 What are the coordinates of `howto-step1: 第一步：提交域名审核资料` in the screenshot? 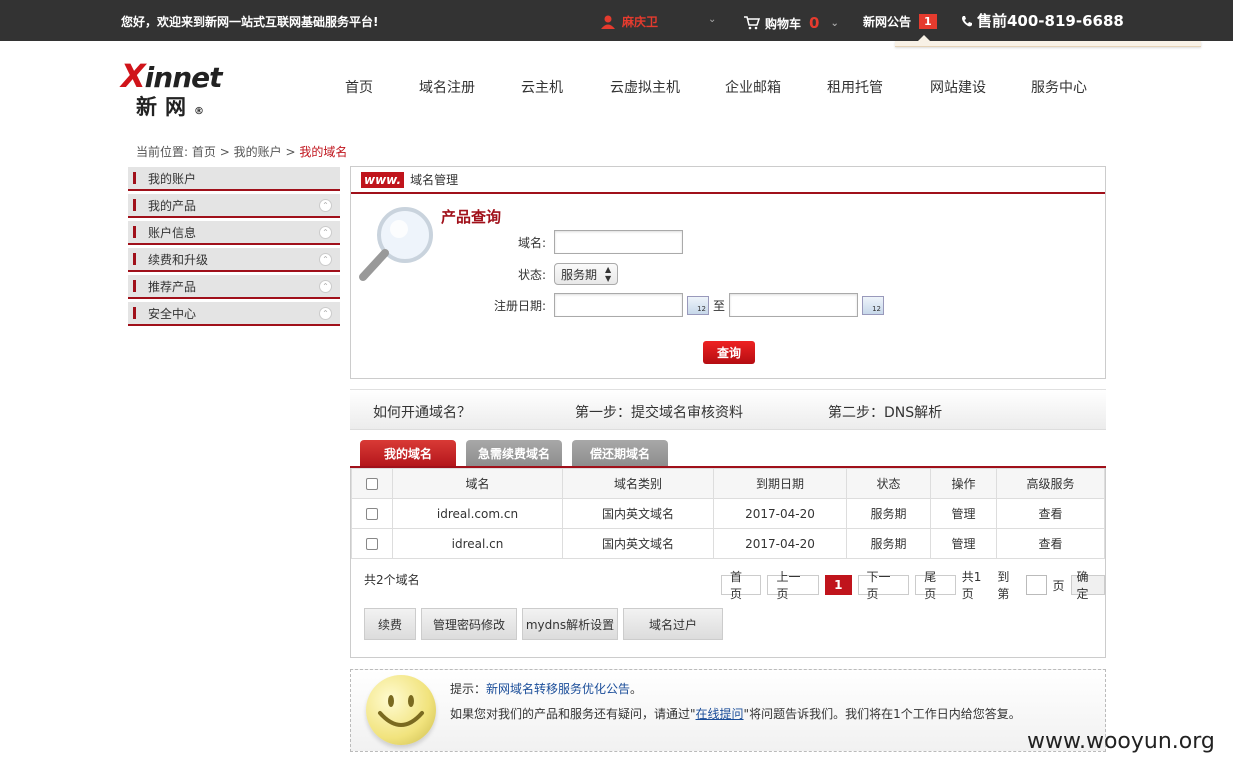 It's located at (659, 412).